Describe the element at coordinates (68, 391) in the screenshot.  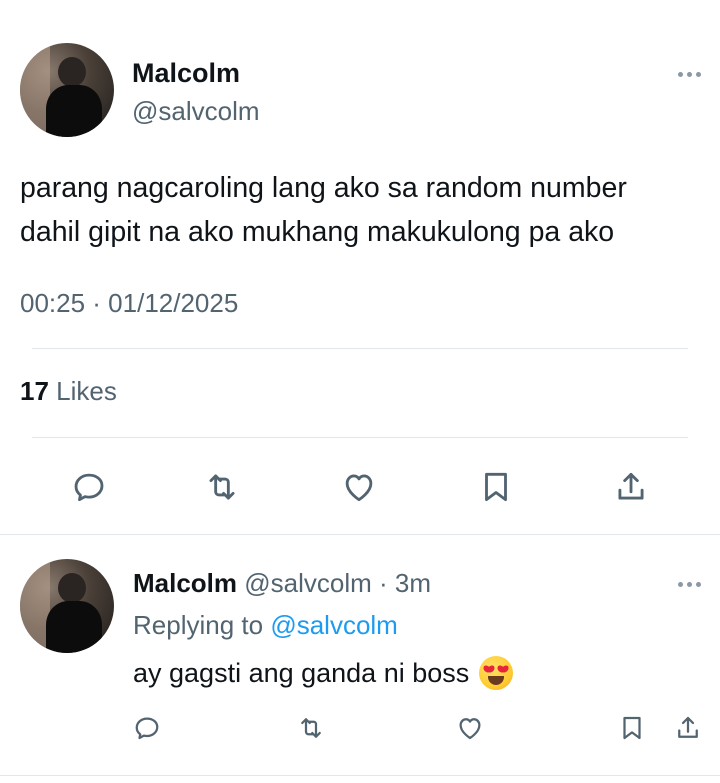
I see `likes-count: 17 Likes` at that location.